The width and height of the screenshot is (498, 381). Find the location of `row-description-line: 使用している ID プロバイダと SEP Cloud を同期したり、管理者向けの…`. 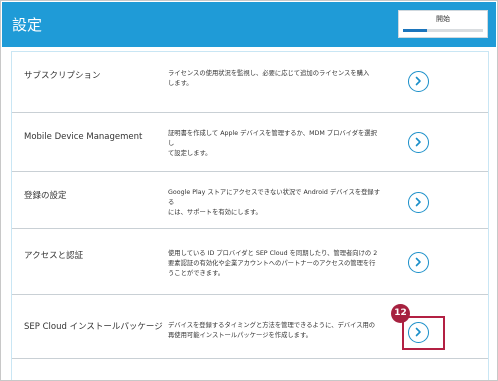

row-description-line: 使用している ID プロバイダと SEP Cloud を同期したり、管理者向けの… is located at coordinates (273, 253).